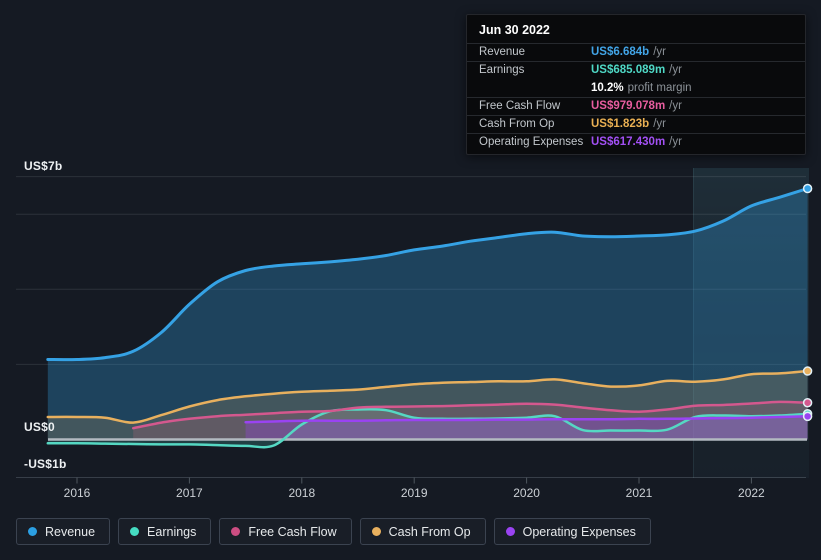 The height and width of the screenshot is (560, 821). Describe the element at coordinates (517, 124) in the screenshot. I see `tooltip-row-label: Cash From Op` at that location.